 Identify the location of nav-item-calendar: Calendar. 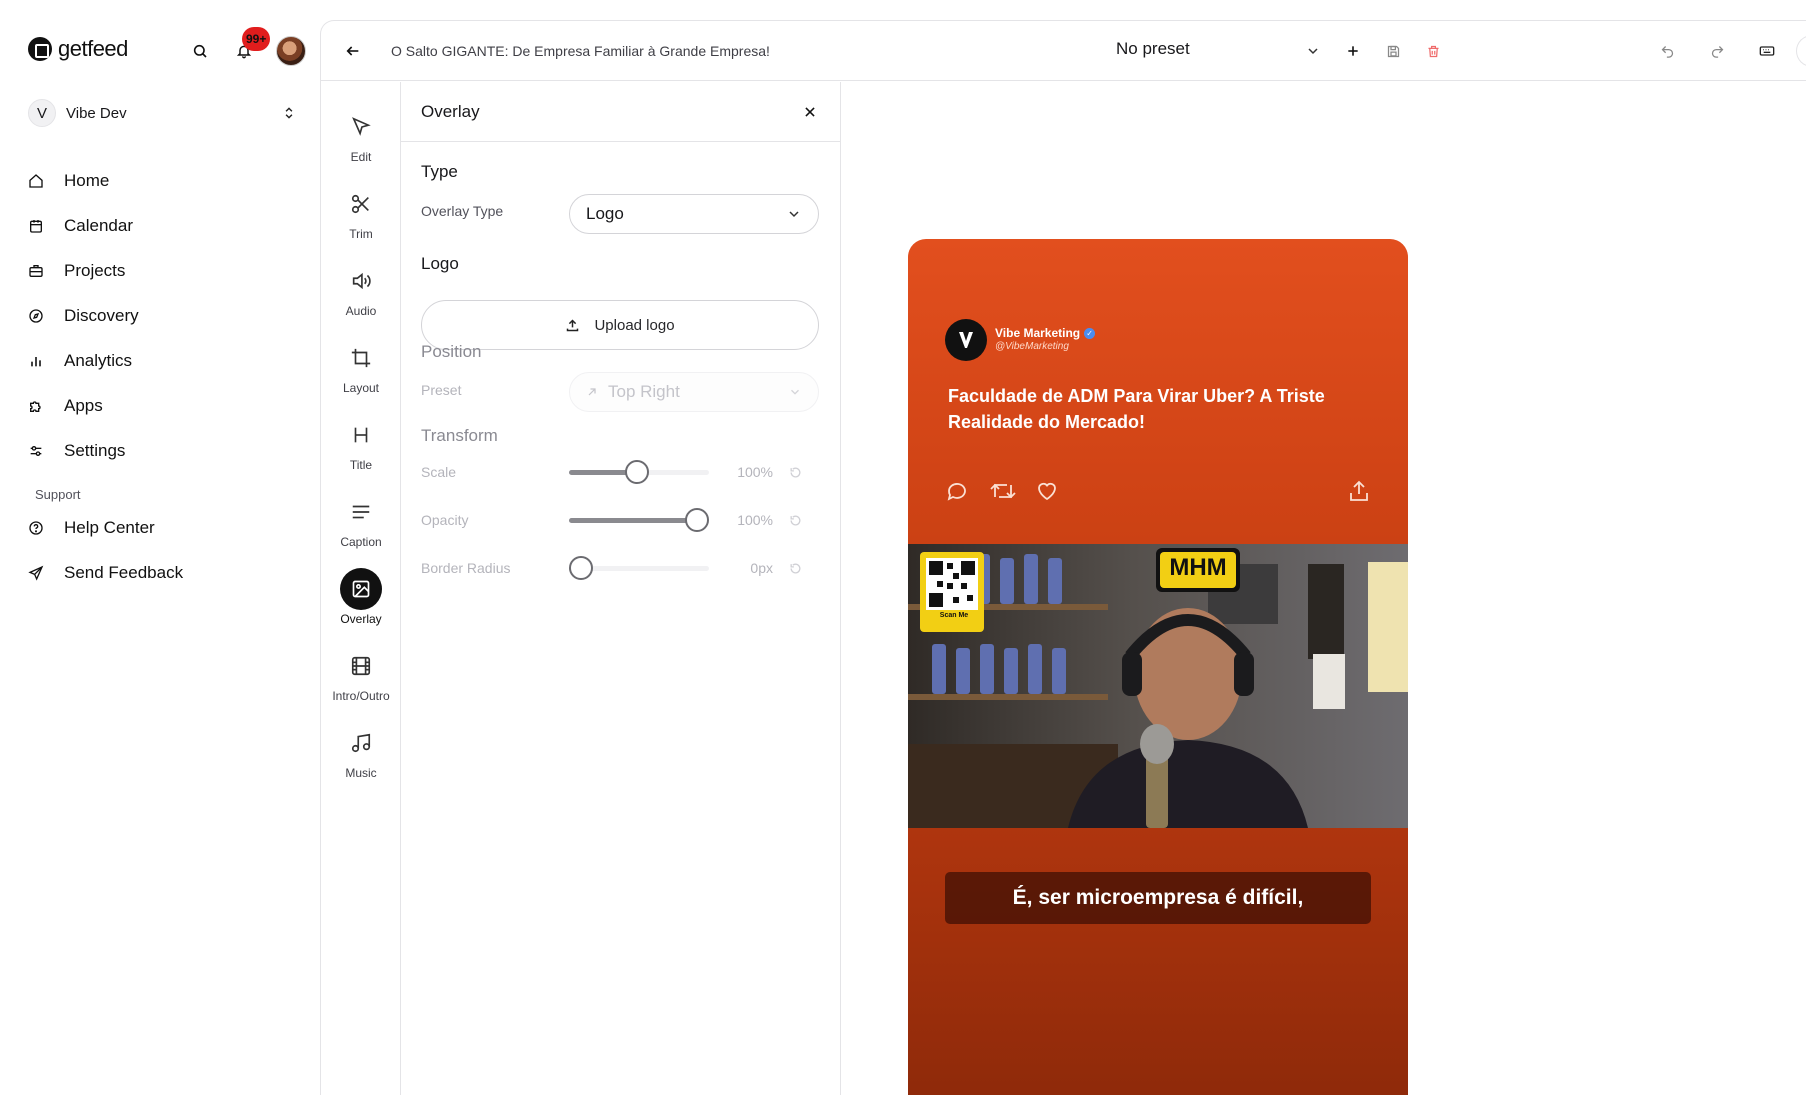
(162, 225).